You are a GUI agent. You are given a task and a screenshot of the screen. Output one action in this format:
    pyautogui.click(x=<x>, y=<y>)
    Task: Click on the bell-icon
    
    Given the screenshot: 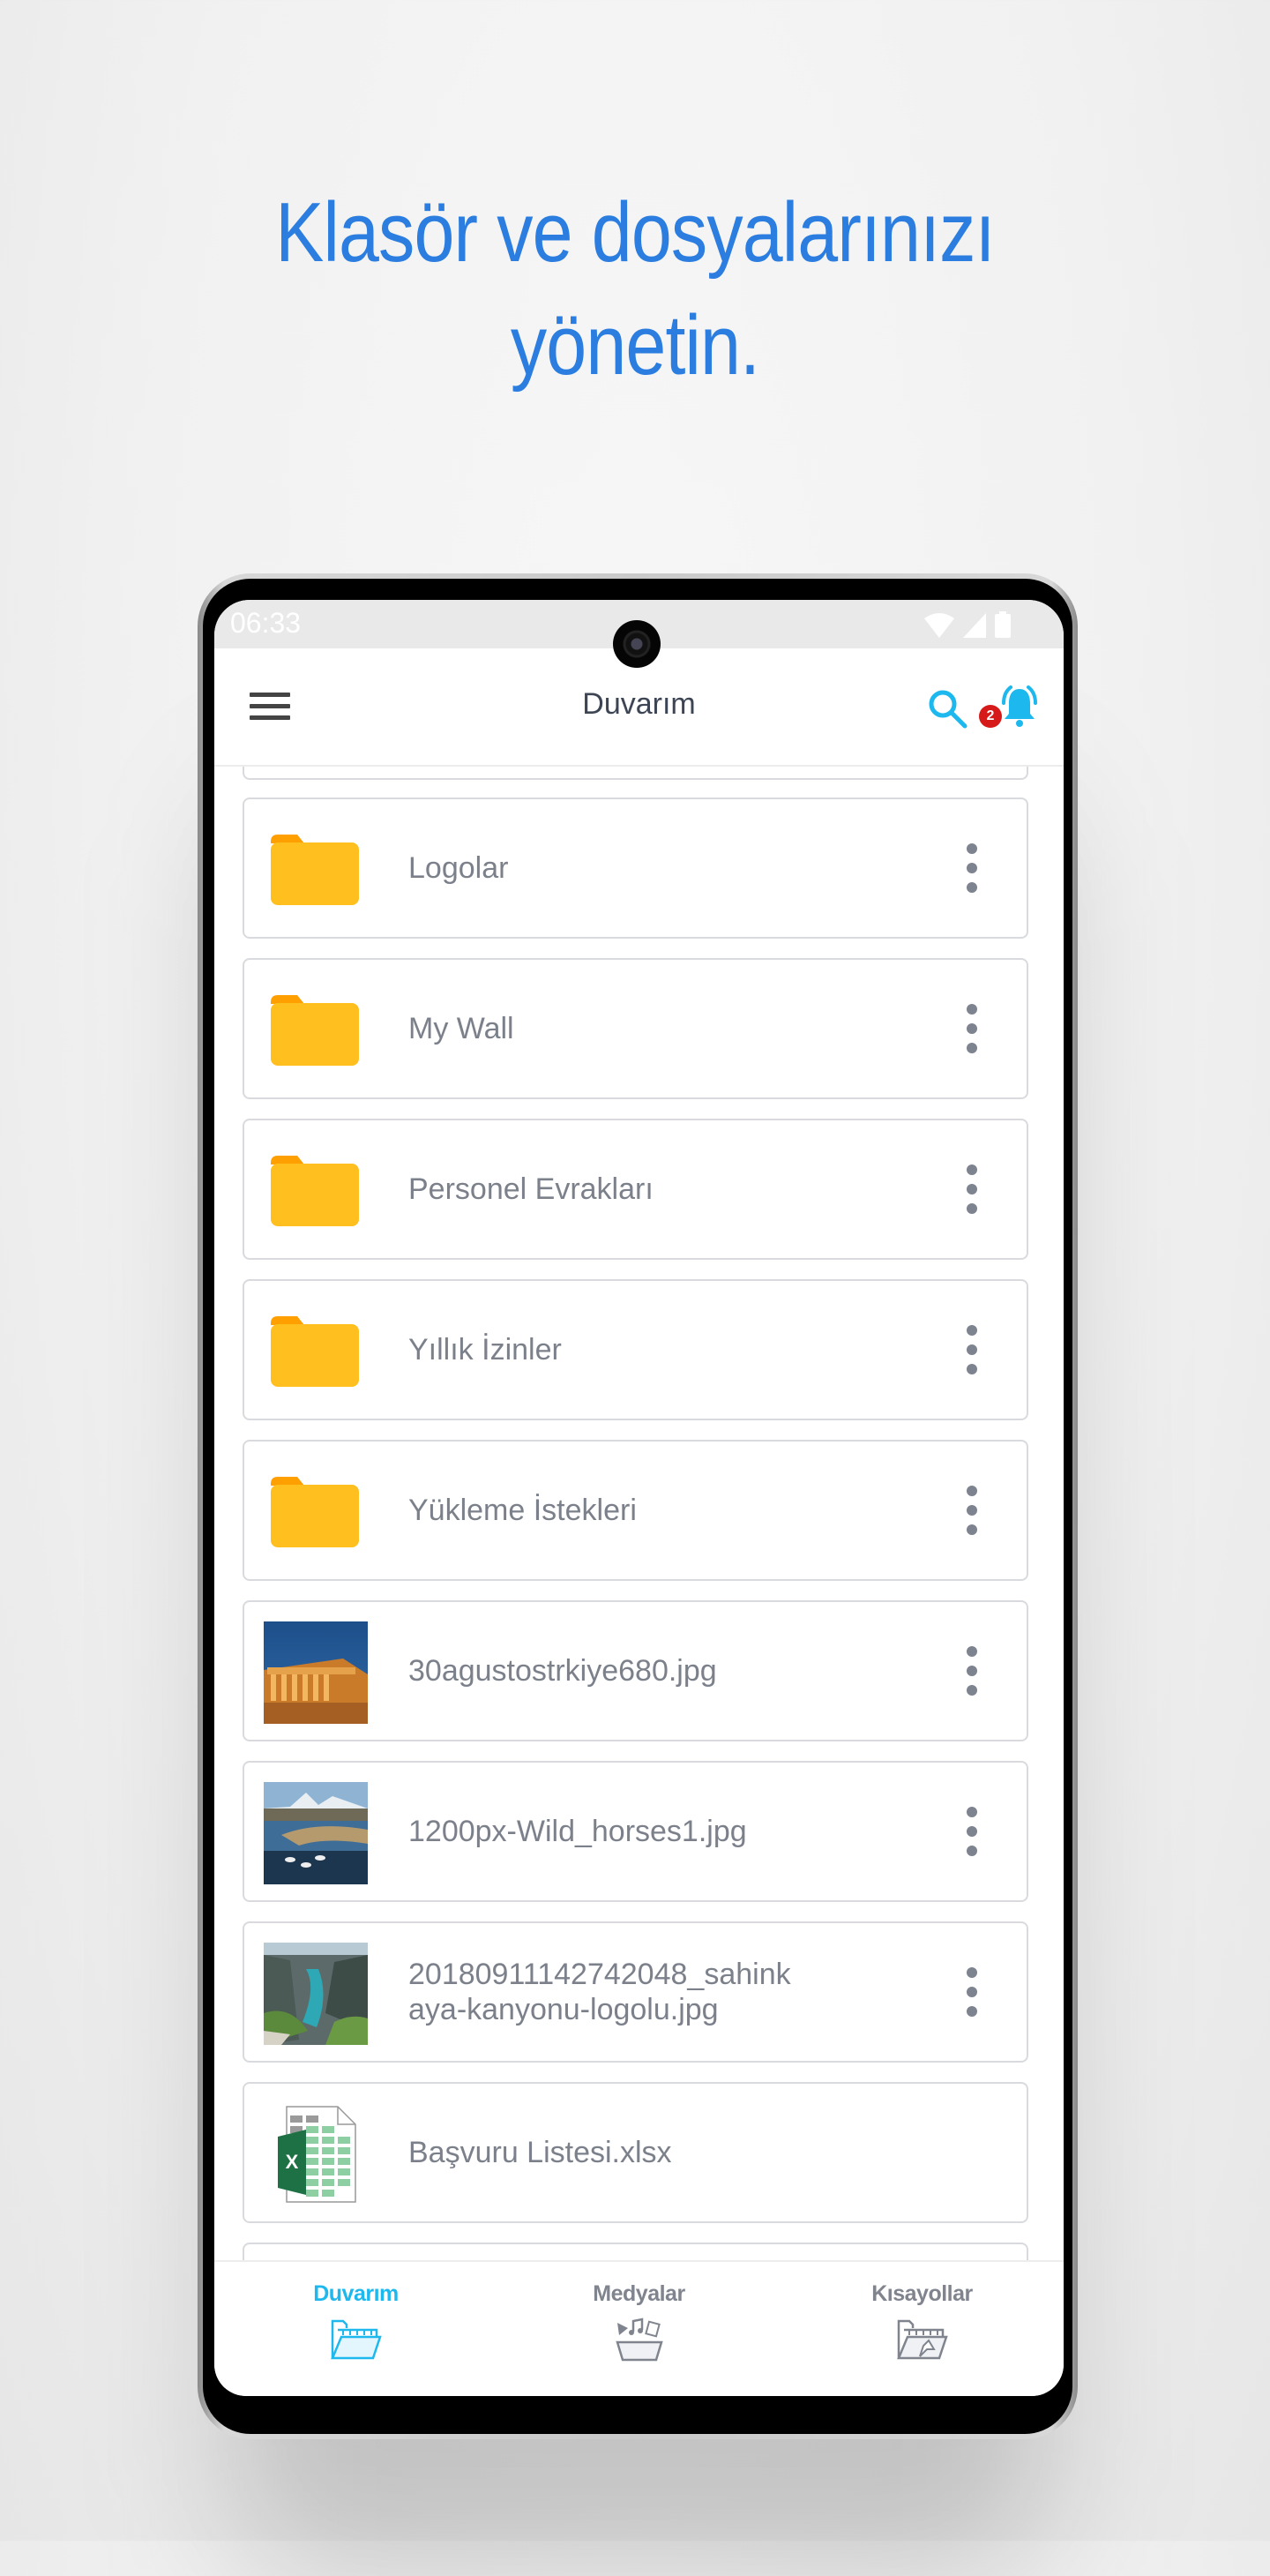 What is the action you would take?
    pyautogui.click(x=1019, y=706)
    